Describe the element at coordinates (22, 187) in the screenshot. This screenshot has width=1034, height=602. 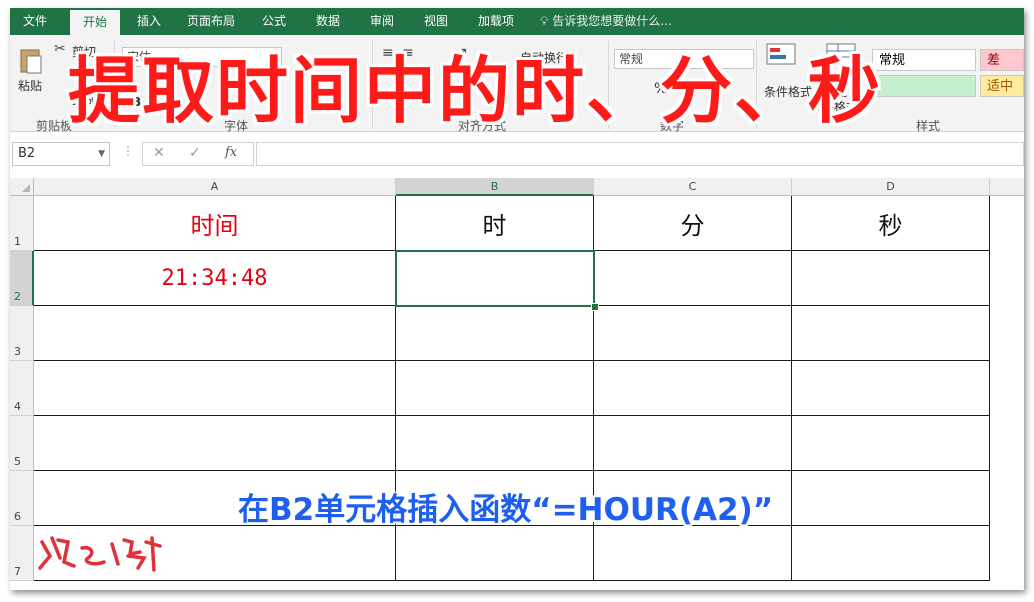
I see `select-all-corner` at that location.